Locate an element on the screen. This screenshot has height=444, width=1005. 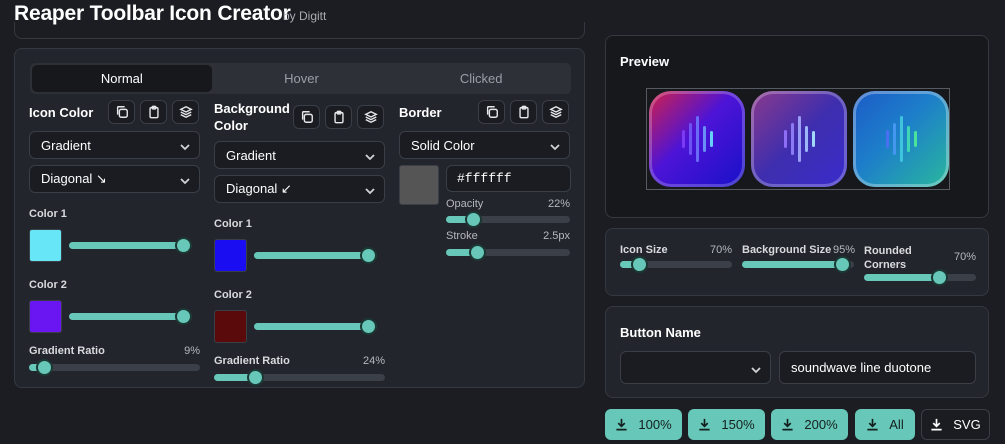
tab-clicked: Clicked is located at coordinates (481, 78).